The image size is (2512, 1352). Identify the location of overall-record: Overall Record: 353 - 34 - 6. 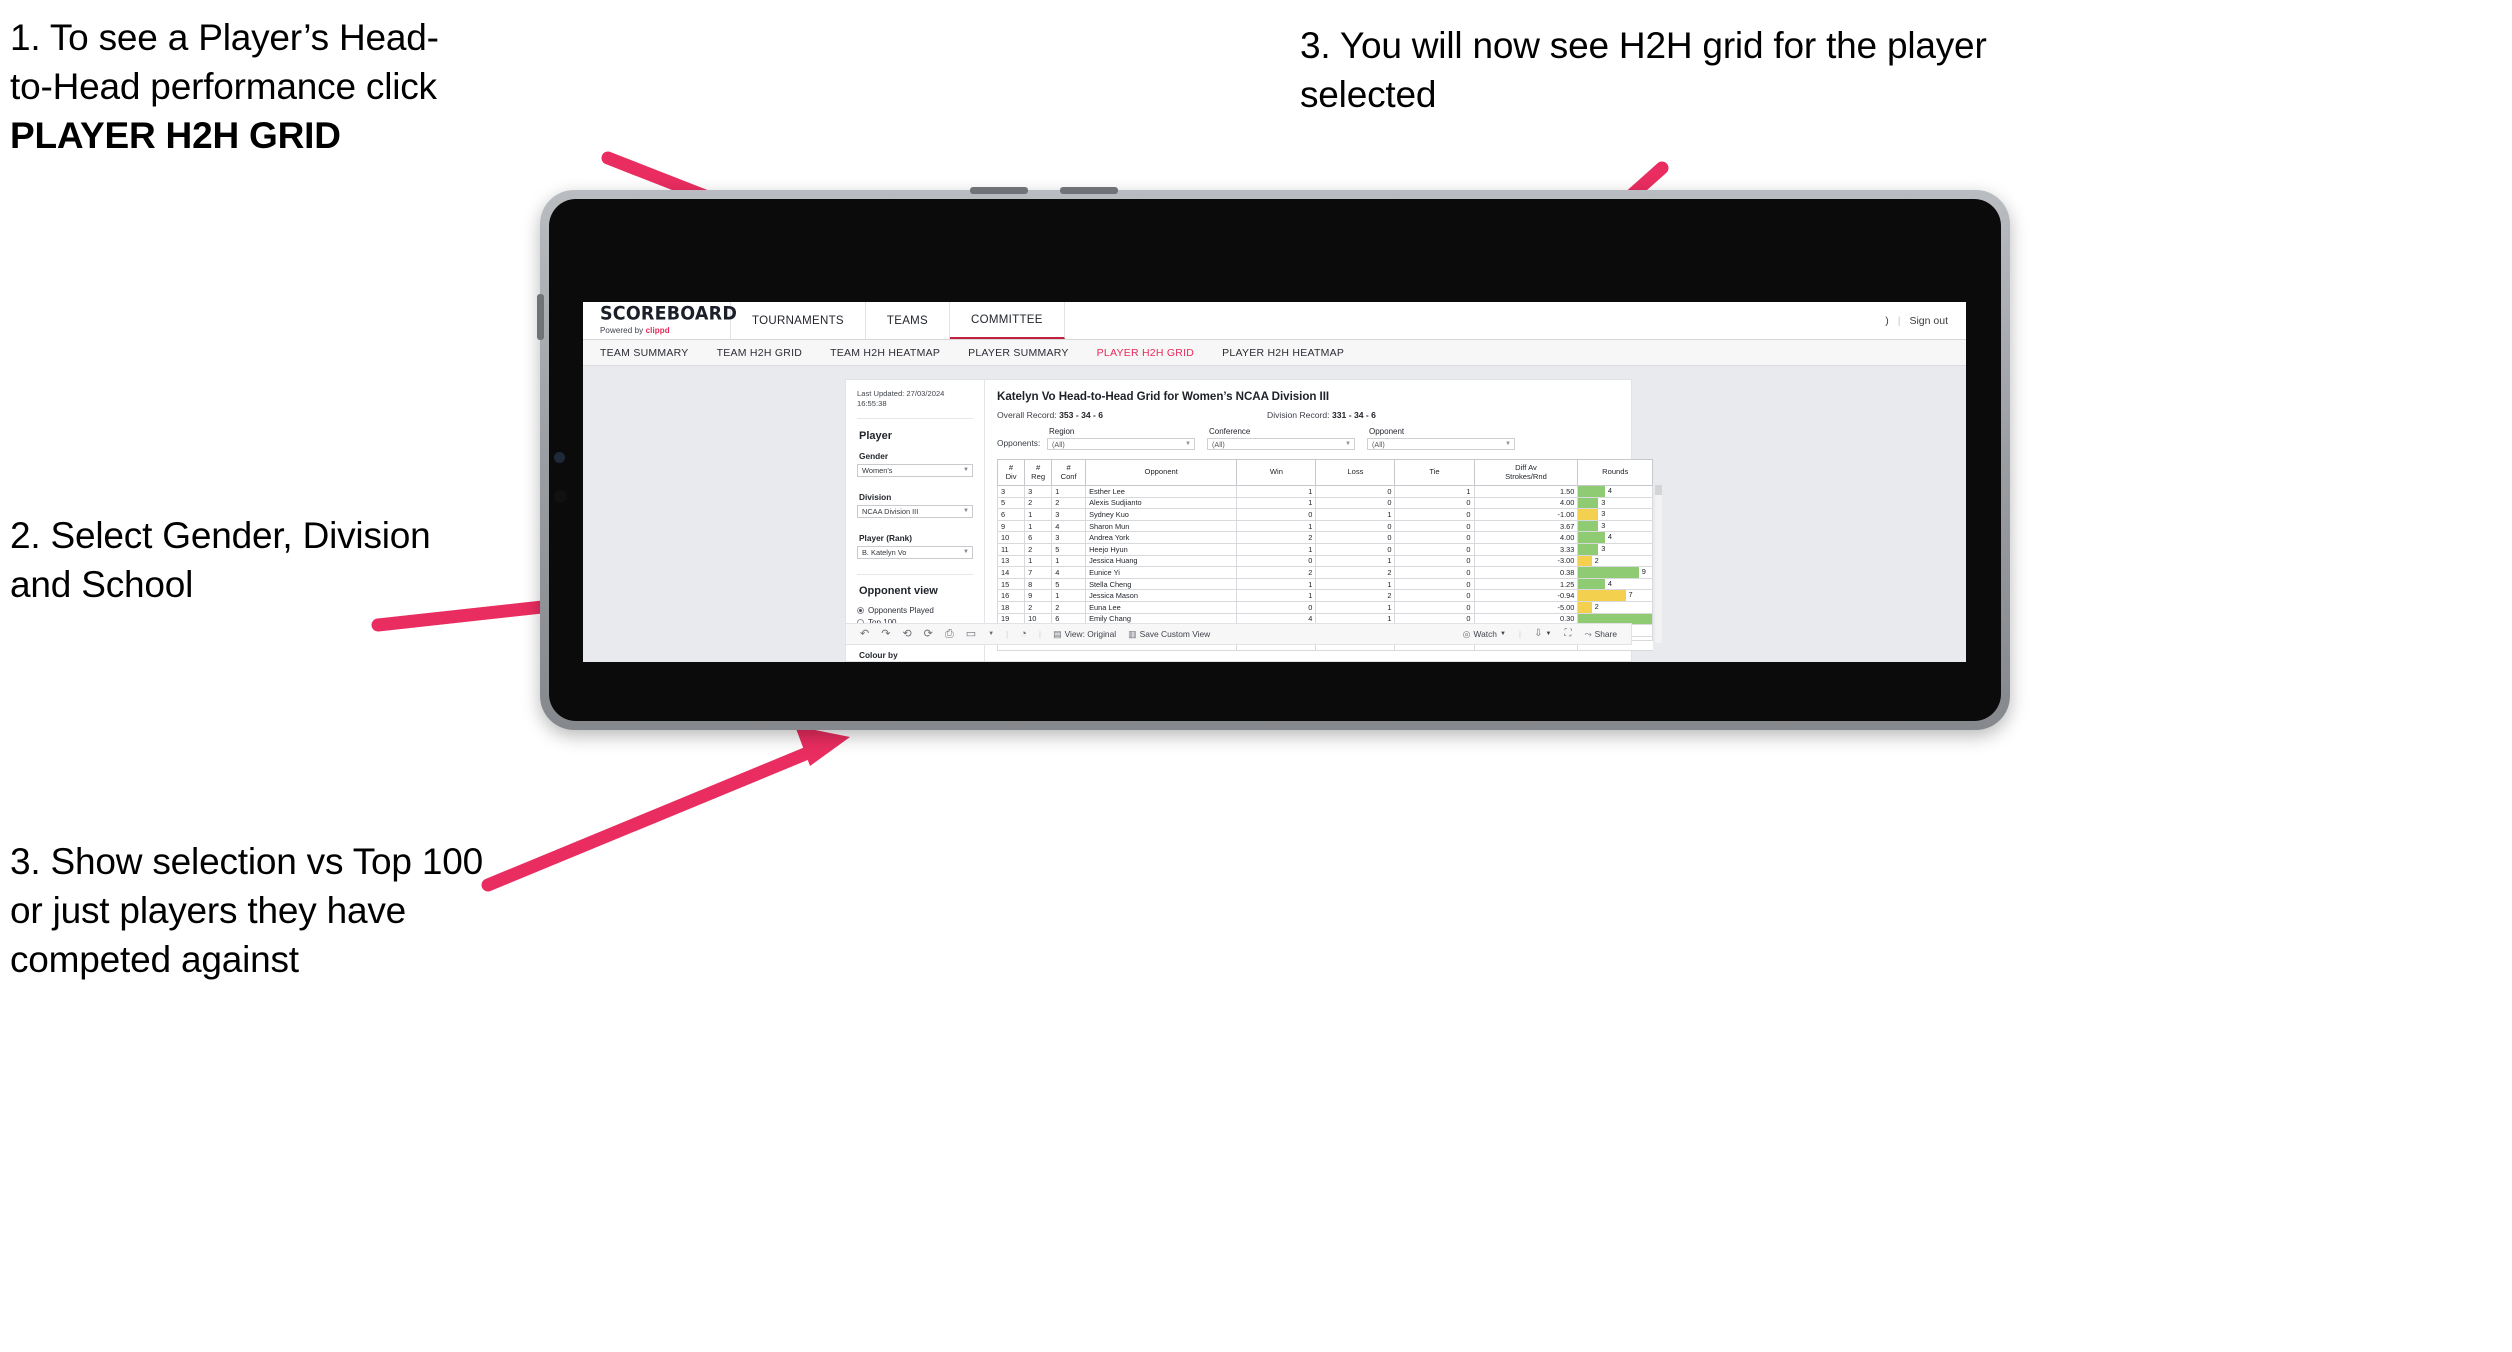
(1132, 415).